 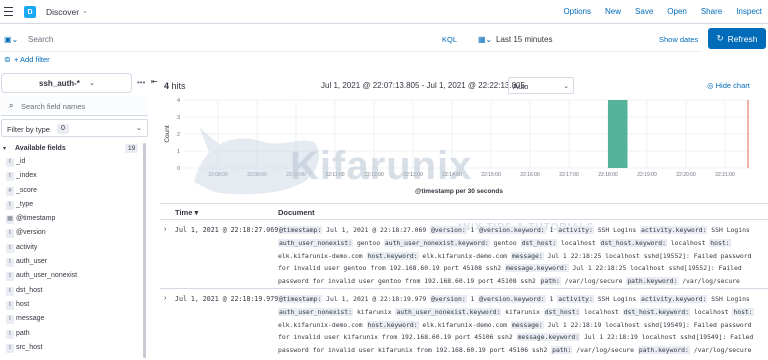 I want to click on y-tick-label: 2, so click(x=178, y=135).